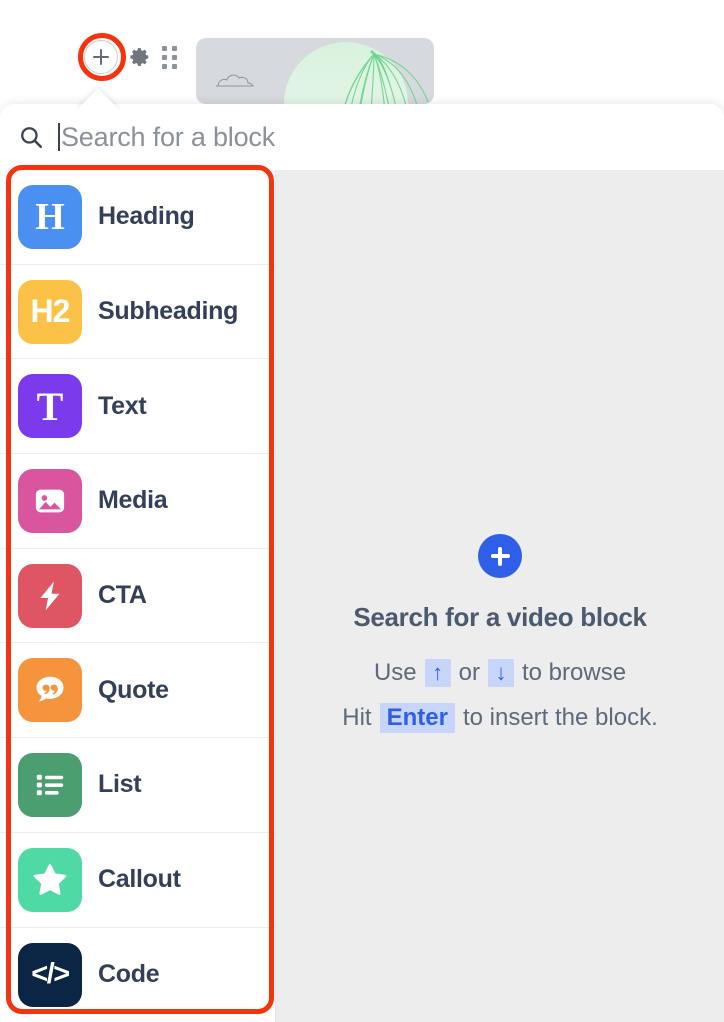 This screenshot has height=1022, width=724. I want to click on code-icon: </>, so click(50, 974).